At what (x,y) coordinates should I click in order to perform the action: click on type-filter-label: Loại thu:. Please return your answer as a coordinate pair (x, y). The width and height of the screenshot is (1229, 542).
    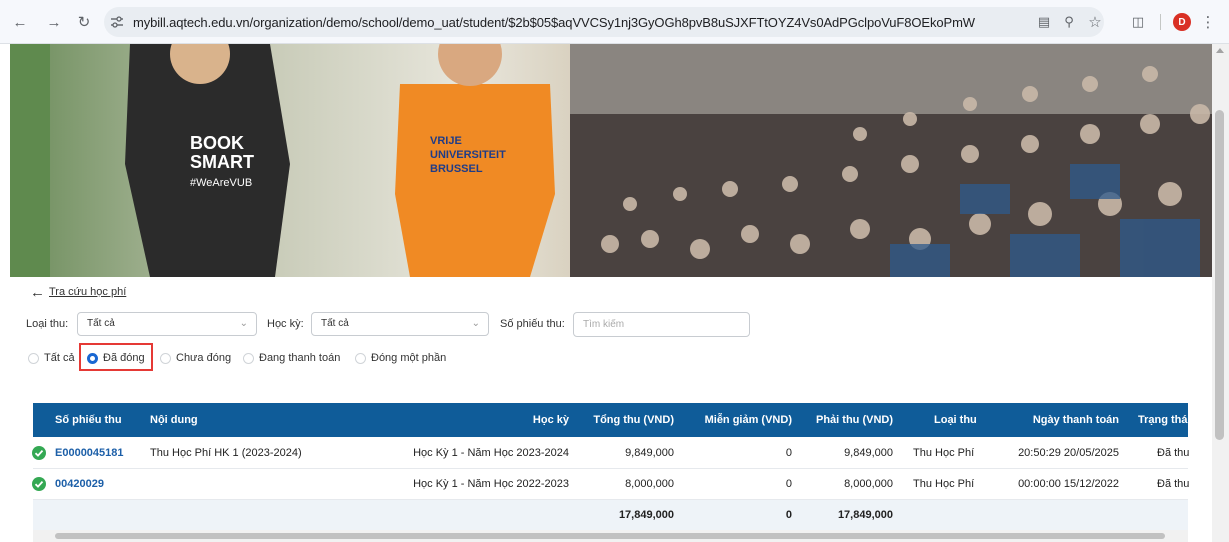
    Looking at the image, I should click on (47, 324).